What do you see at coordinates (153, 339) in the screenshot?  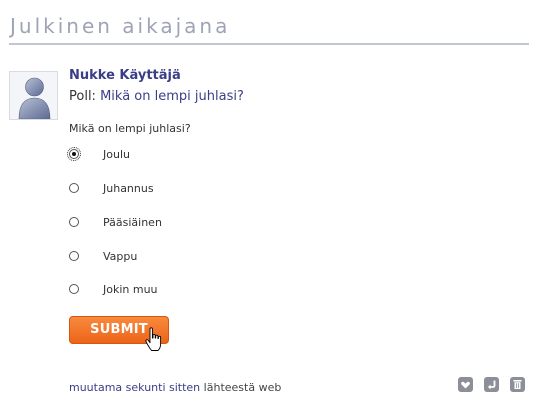 I see `hand-cursor-icon` at bounding box center [153, 339].